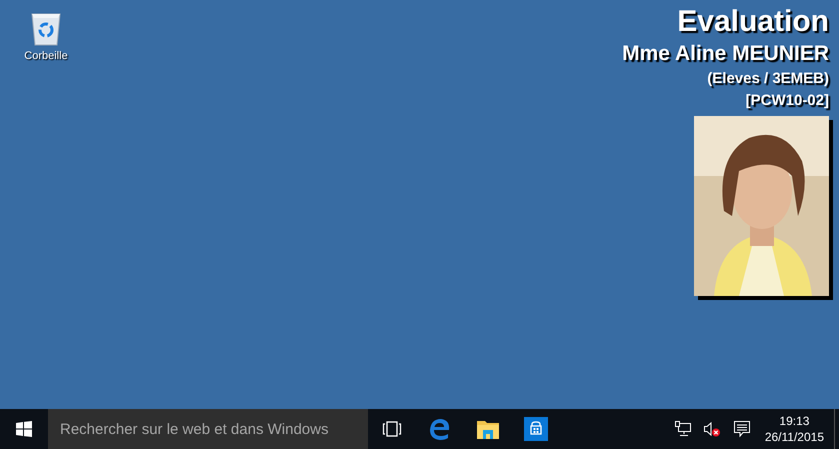 The height and width of the screenshot is (449, 839). What do you see at coordinates (208, 429) in the screenshot?
I see `search-field: Rechercher sur le web et dans Windows` at bounding box center [208, 429].